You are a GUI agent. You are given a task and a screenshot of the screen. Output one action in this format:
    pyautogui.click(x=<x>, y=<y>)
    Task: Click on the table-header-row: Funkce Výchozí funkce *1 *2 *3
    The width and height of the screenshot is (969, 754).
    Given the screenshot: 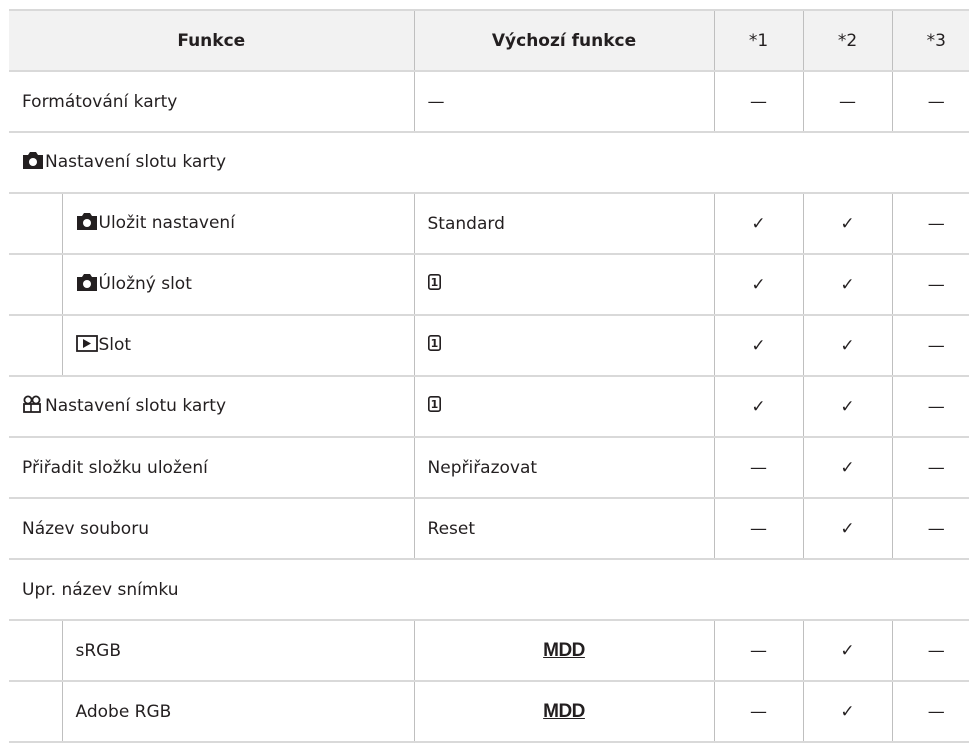 What is the action you would take?
    pyautogui.click(x=489, y=40)
    